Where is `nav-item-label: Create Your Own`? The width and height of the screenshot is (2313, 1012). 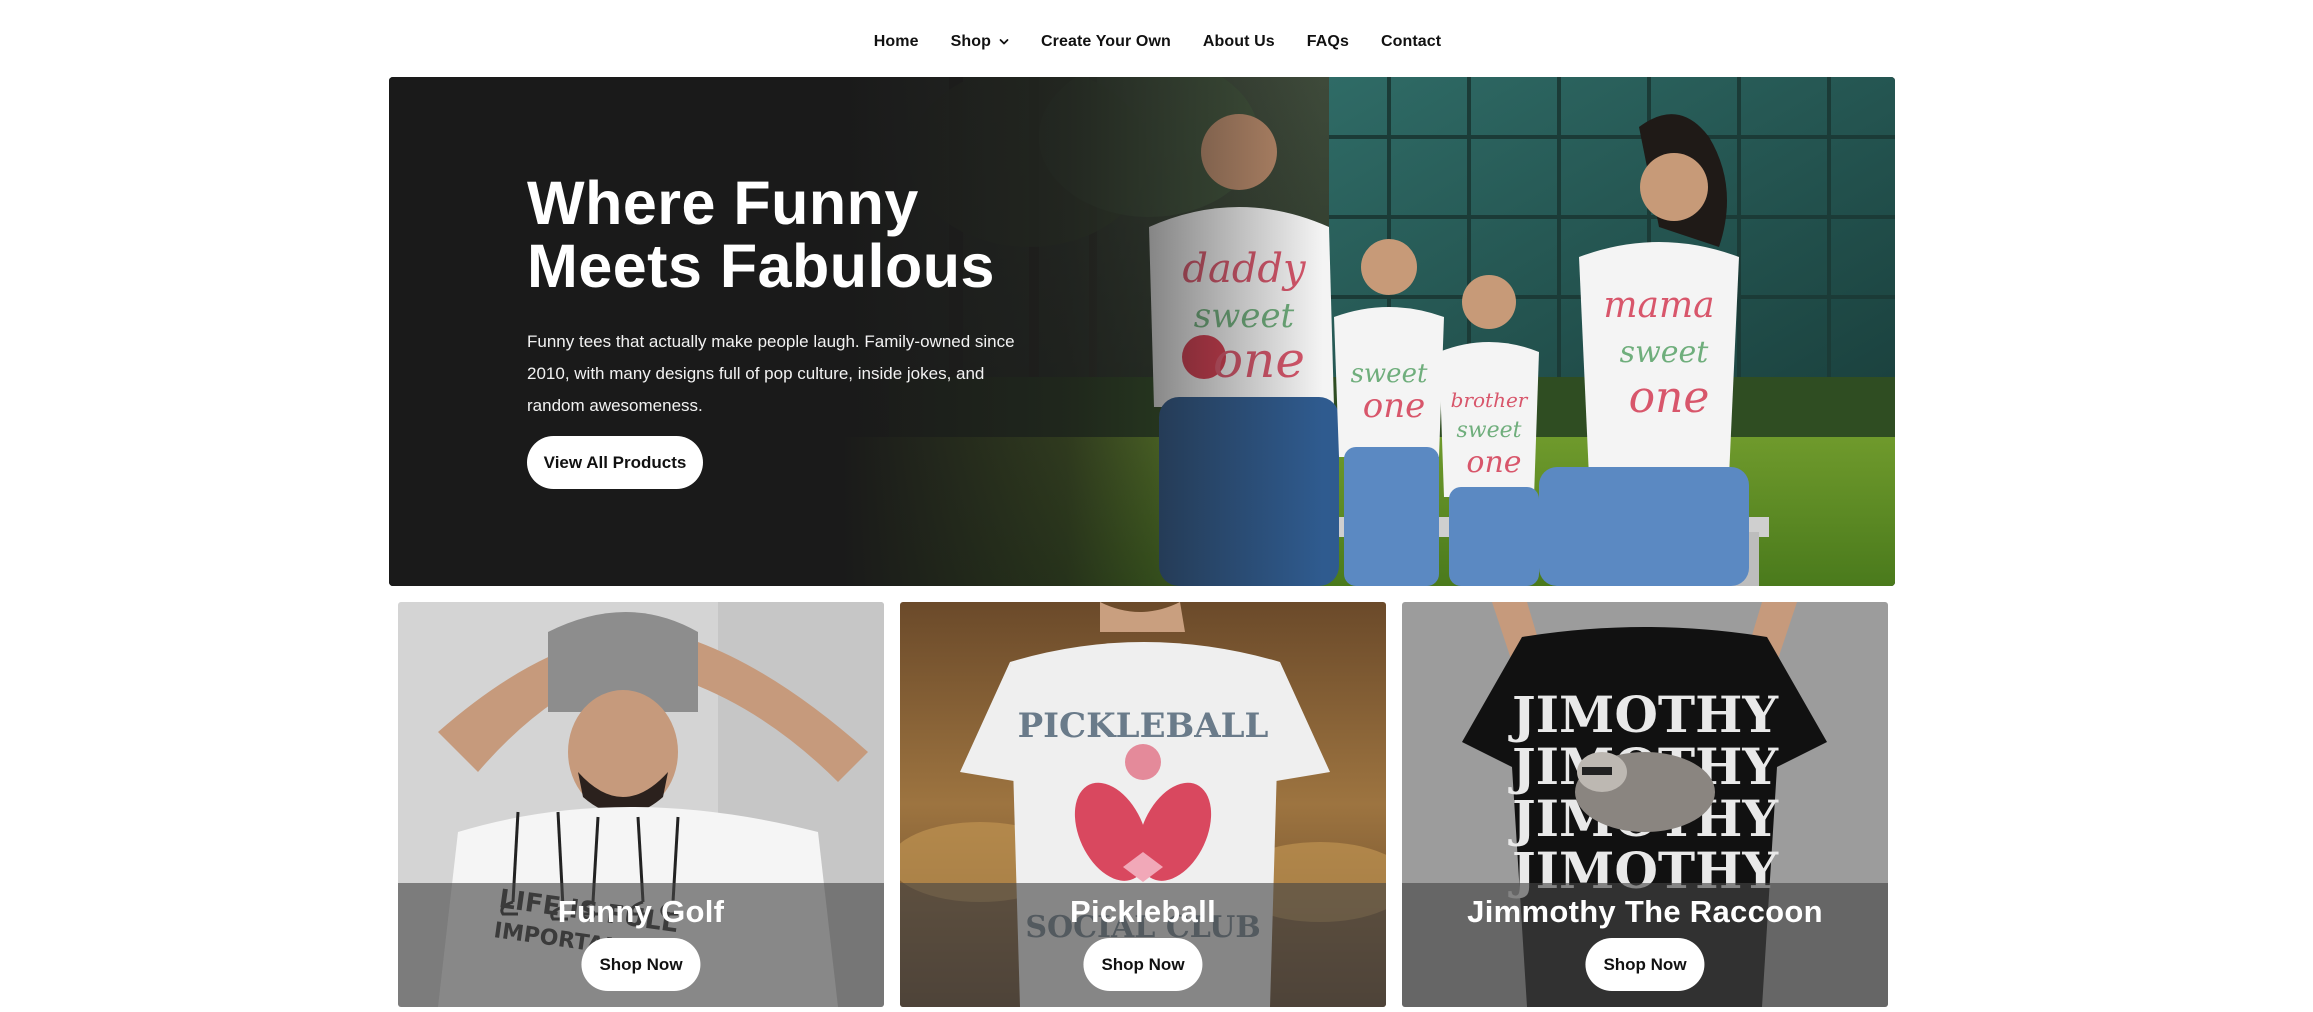 nav-item-label: Create Your Own is located at coordinates (1106, 41).